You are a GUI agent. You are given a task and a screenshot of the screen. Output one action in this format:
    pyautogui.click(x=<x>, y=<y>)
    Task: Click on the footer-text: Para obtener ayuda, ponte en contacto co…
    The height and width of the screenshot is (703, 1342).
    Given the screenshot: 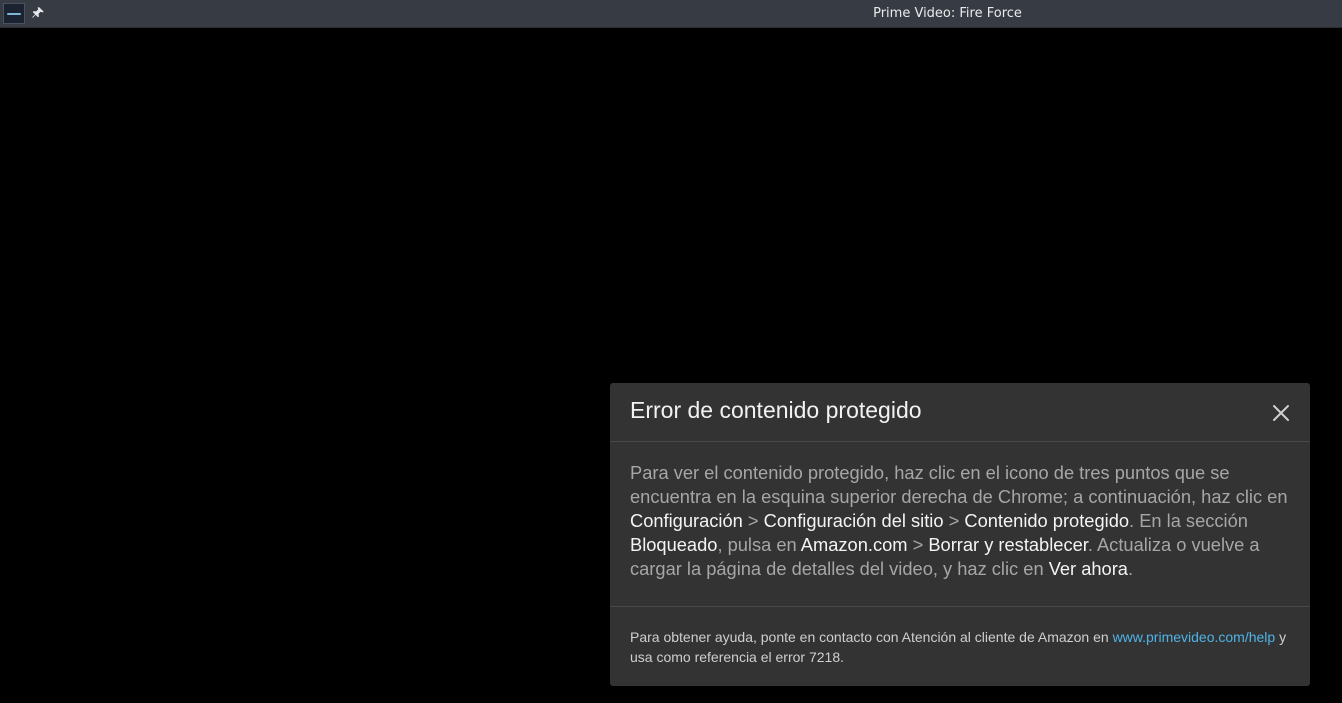 What is the action you would take?
    pyautogui.click(x=871, y=637)
    